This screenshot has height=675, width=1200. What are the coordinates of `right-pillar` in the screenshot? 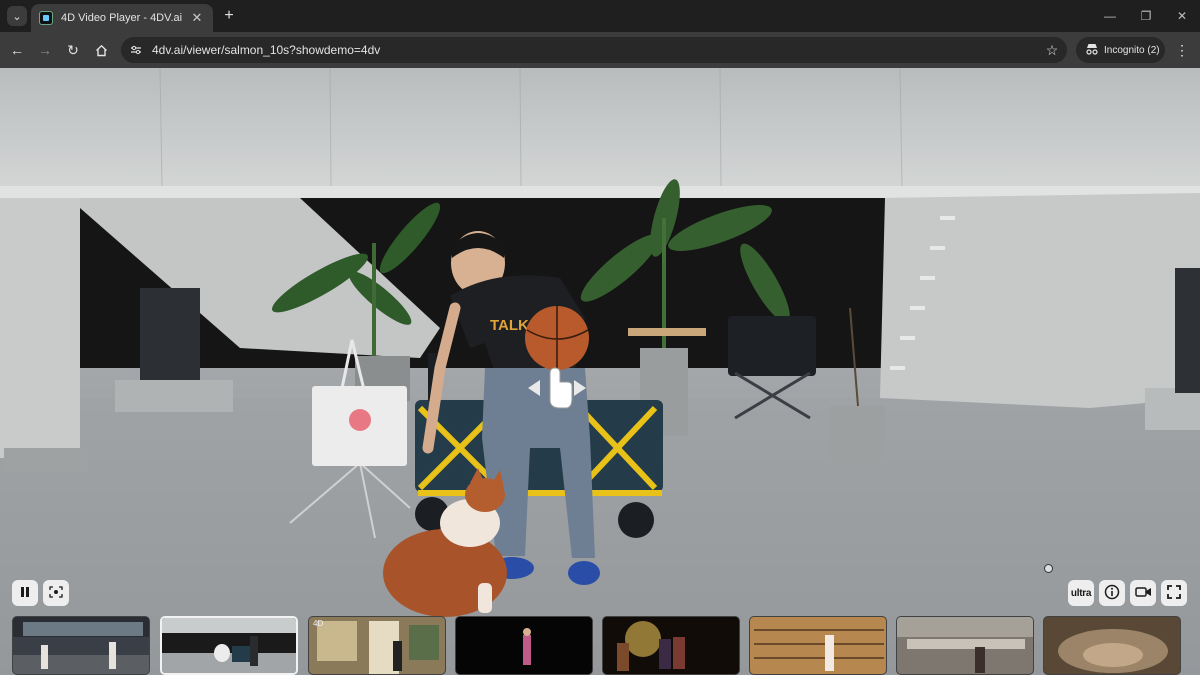 It's located at (1187, 330).